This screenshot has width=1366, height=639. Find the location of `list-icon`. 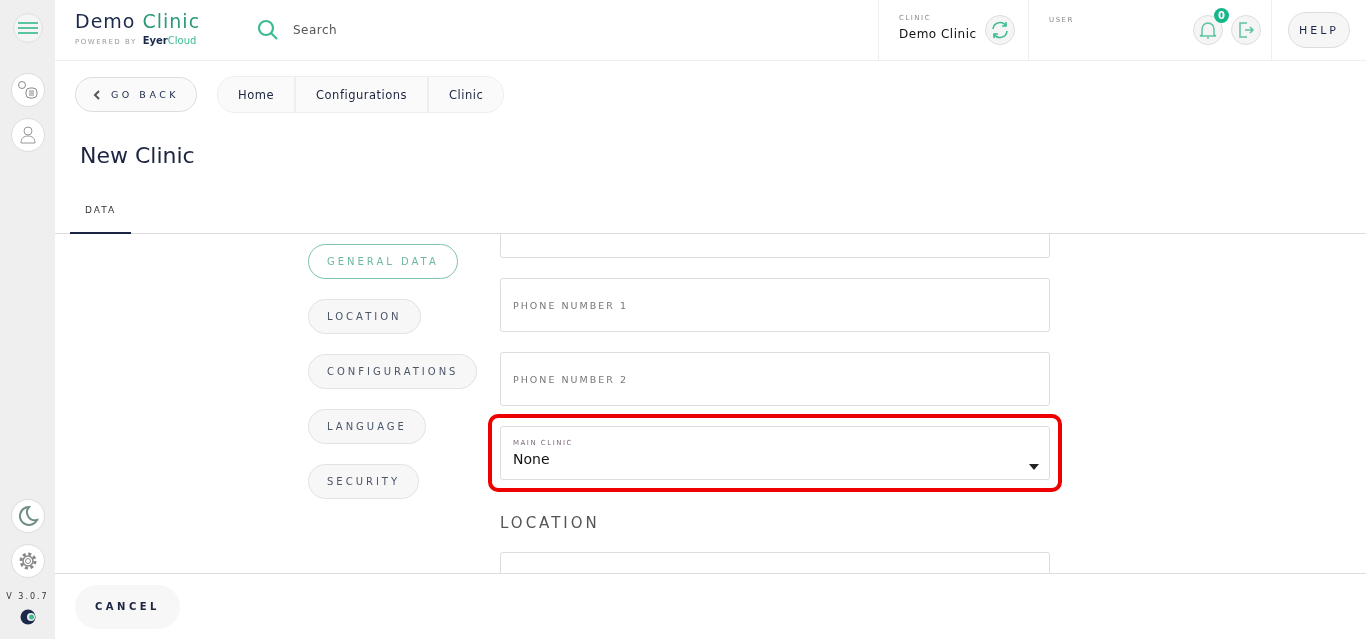

list-icon is located at coordinates (27, 90).